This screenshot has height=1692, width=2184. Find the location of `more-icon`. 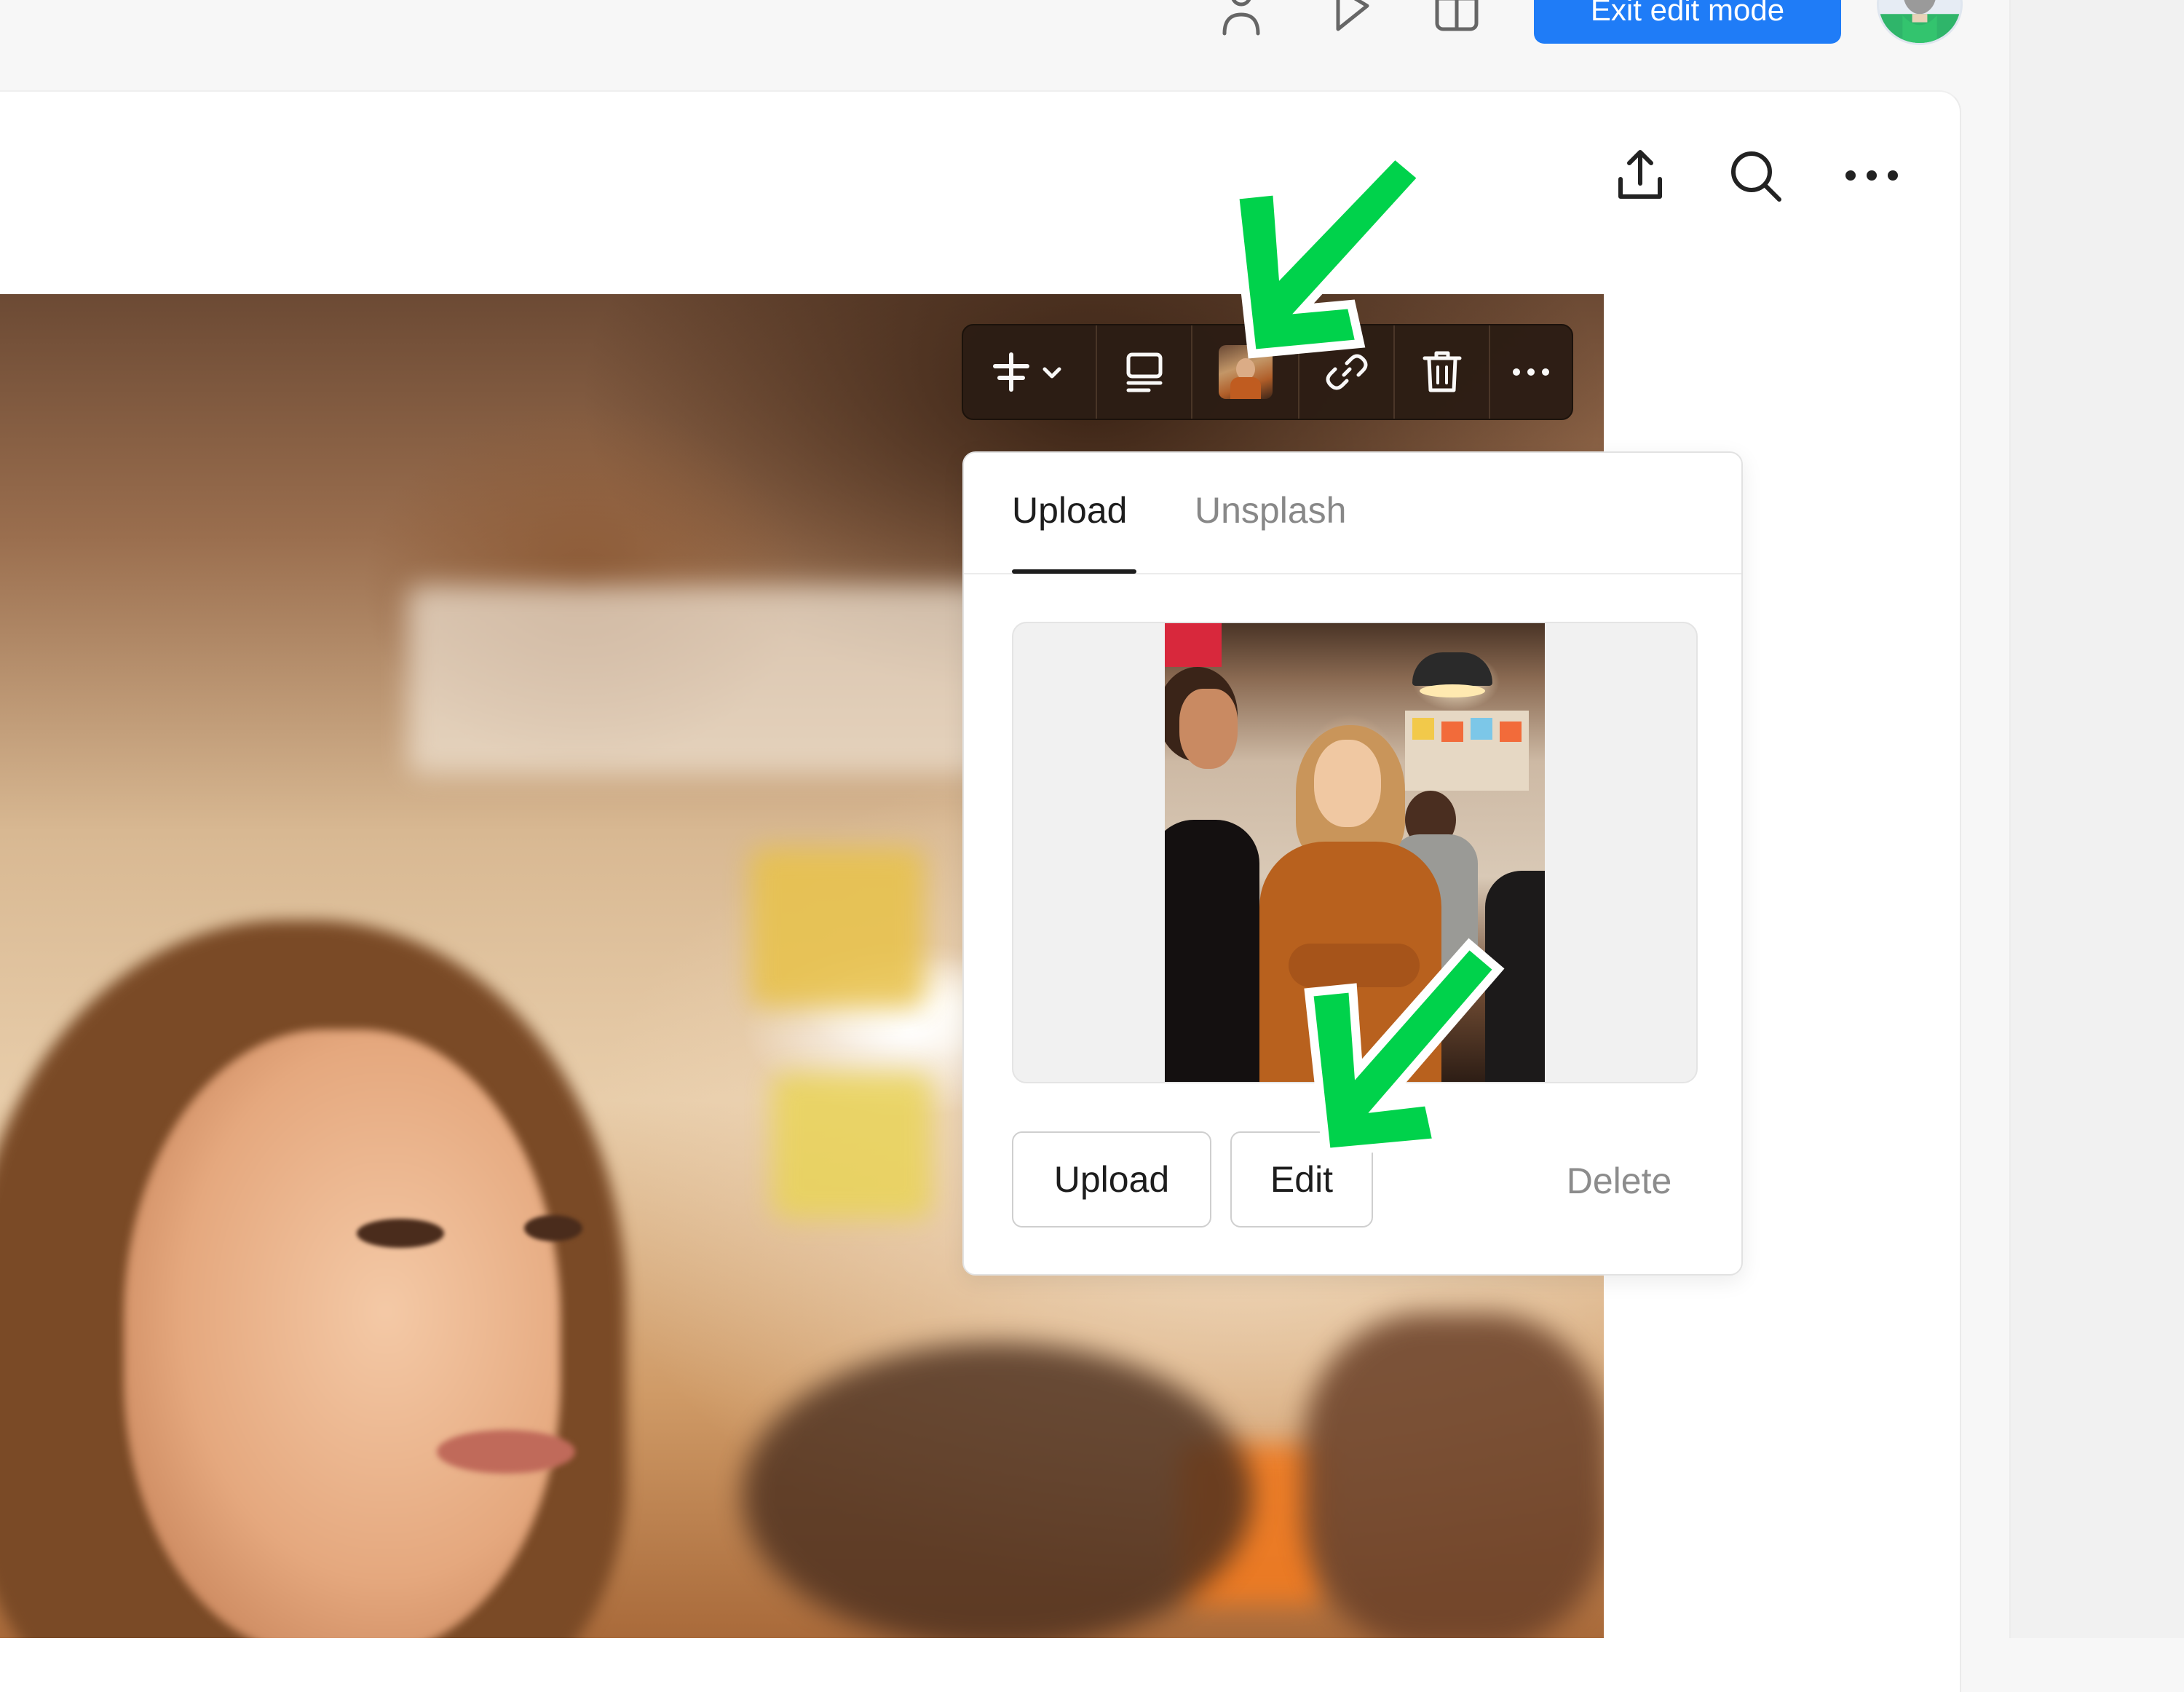

more-icon is located at coordinates (1531, 372).